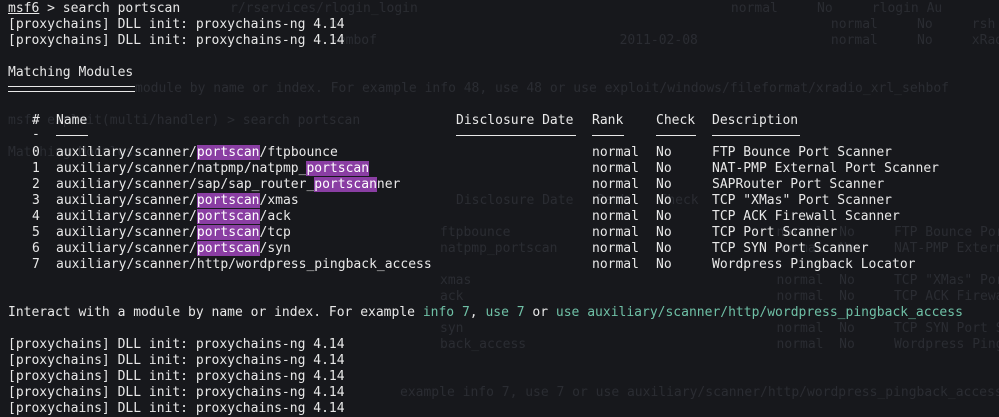 Image resolution: width=999 pixels, height=417 pixels. What do you see at coordinates (36, 168) in the screenshot?
I see `row-num: 1` at bounding box center [36, 168].